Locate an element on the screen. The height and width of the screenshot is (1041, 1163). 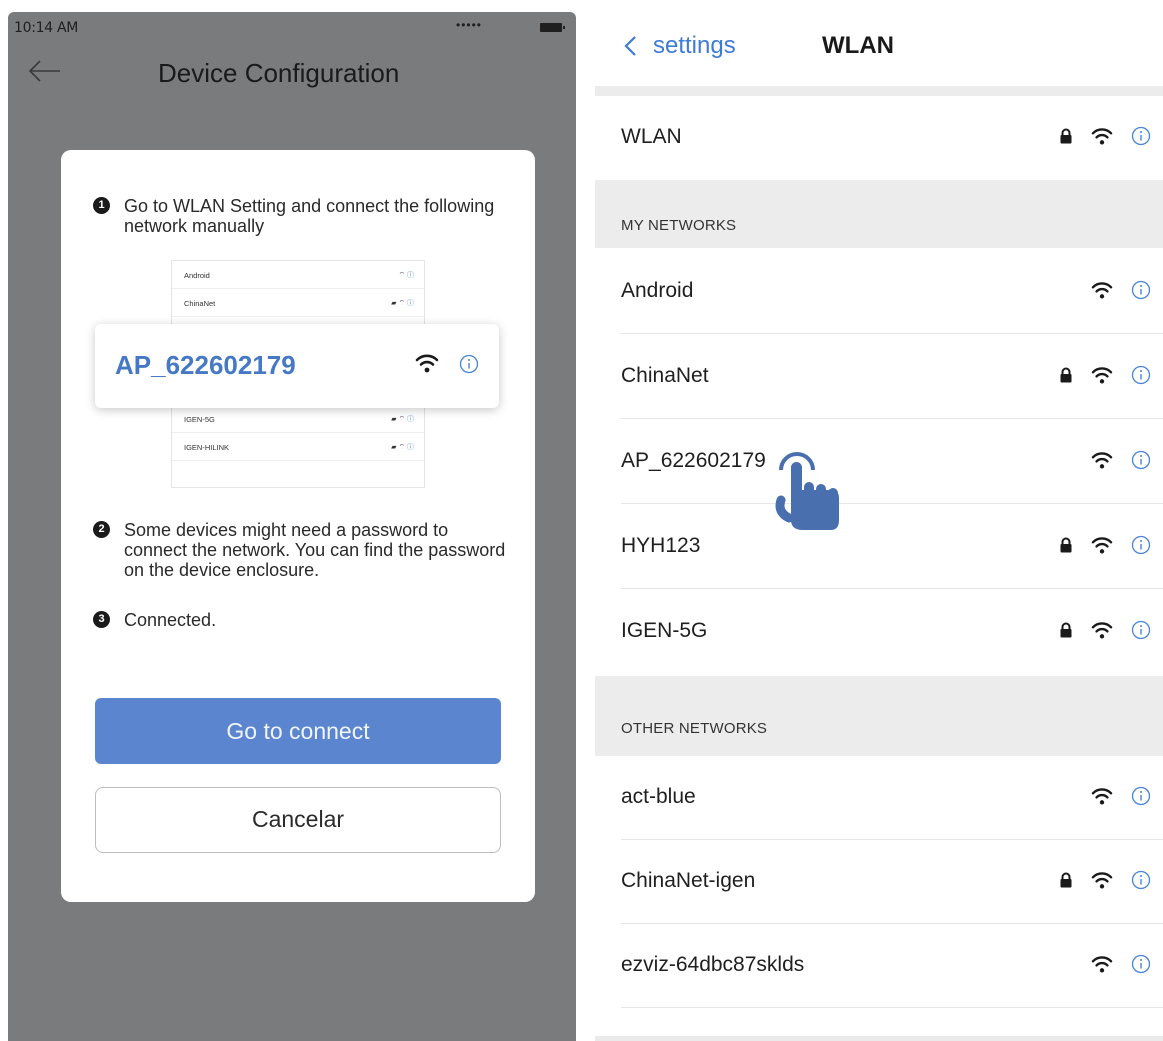
network-row-ezviz: ezviz-64dbc87sklds is located at coordinates (879, 966).